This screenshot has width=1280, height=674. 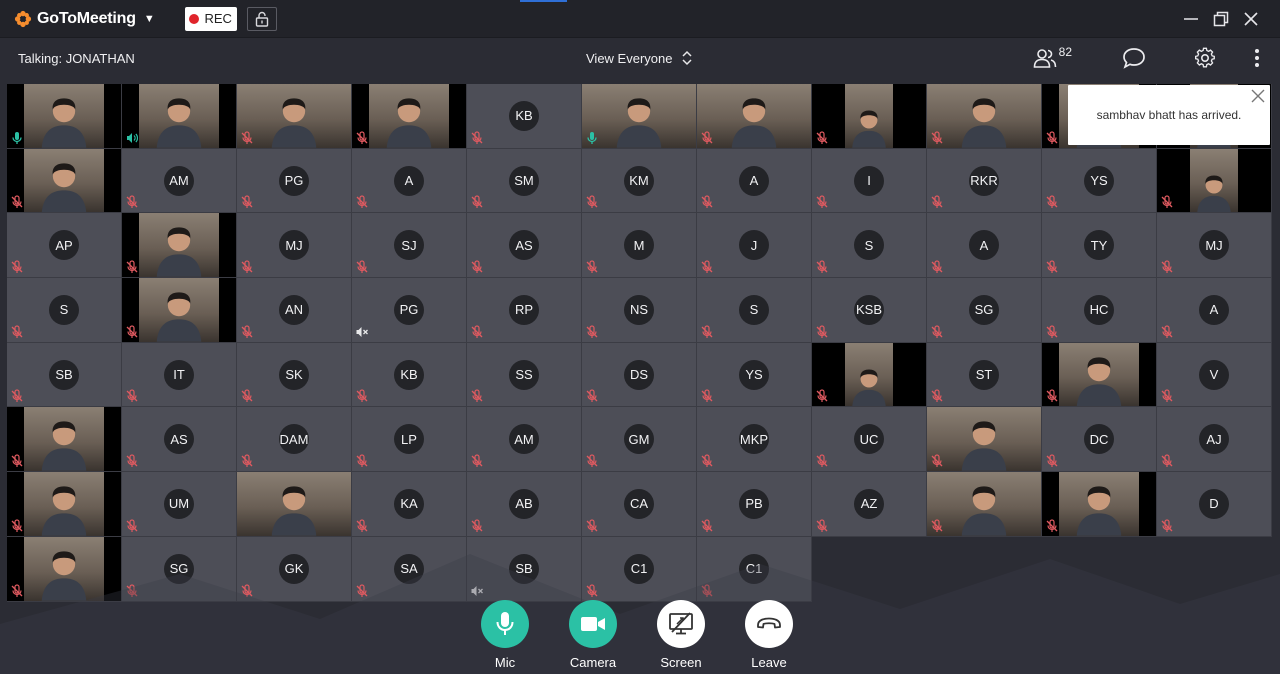 What do you see at coordinates (179, 504) in the screenshot?
I see `participant-tile: UM` at bounding box center [179, 504].